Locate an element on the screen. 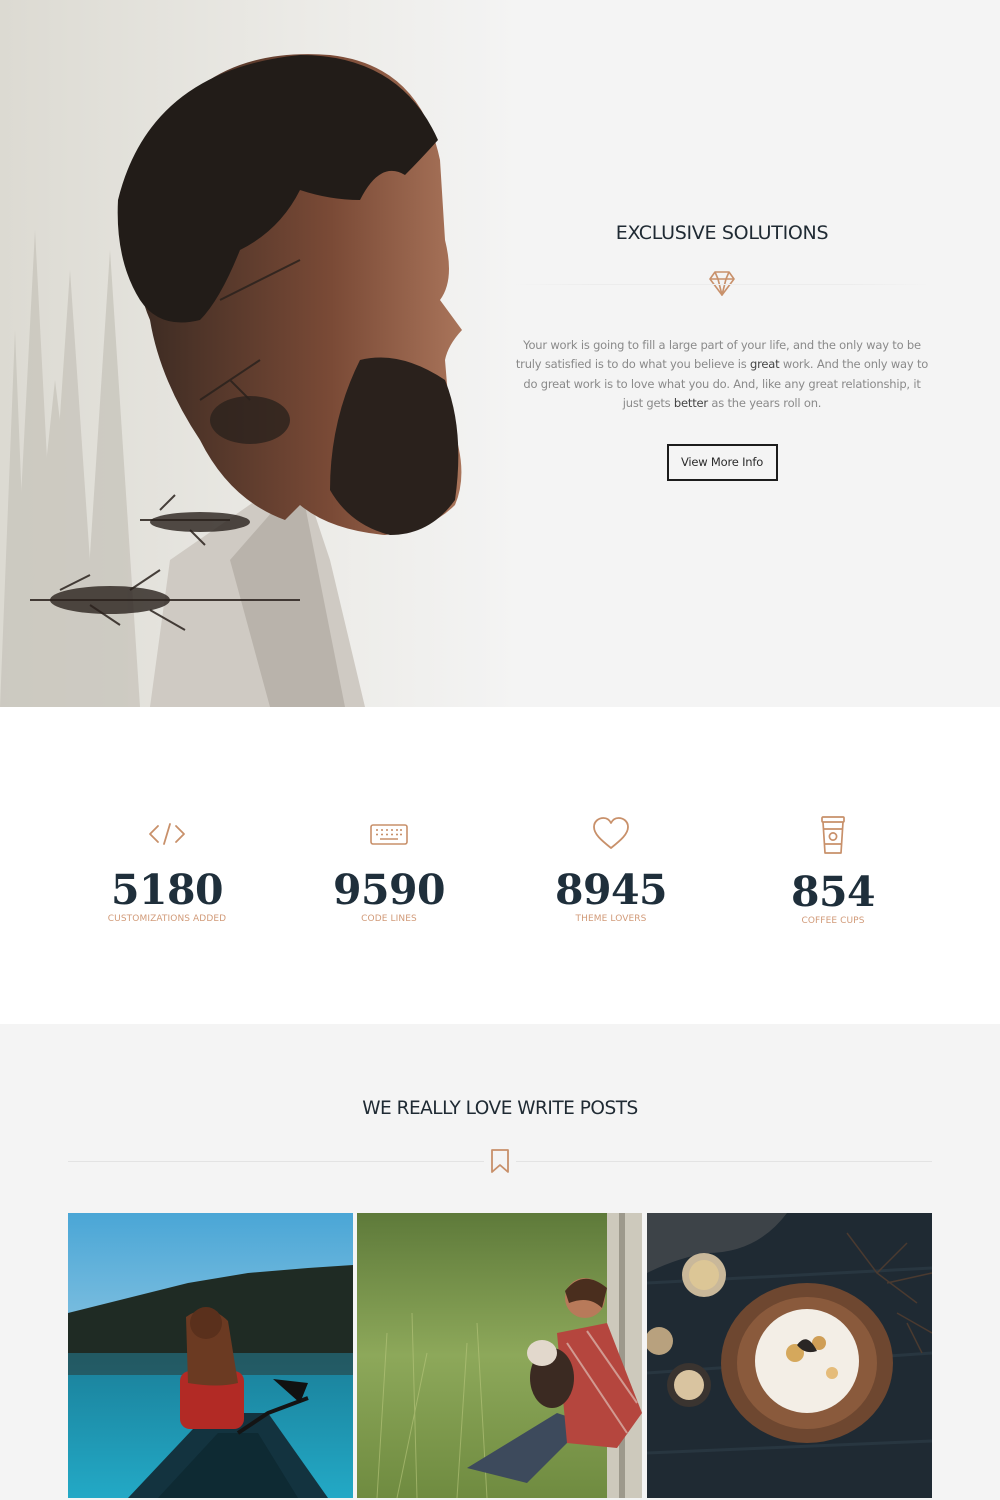 The image size is (1000, 1500). post-card-man-dog is located at coordinates (499, 1355).